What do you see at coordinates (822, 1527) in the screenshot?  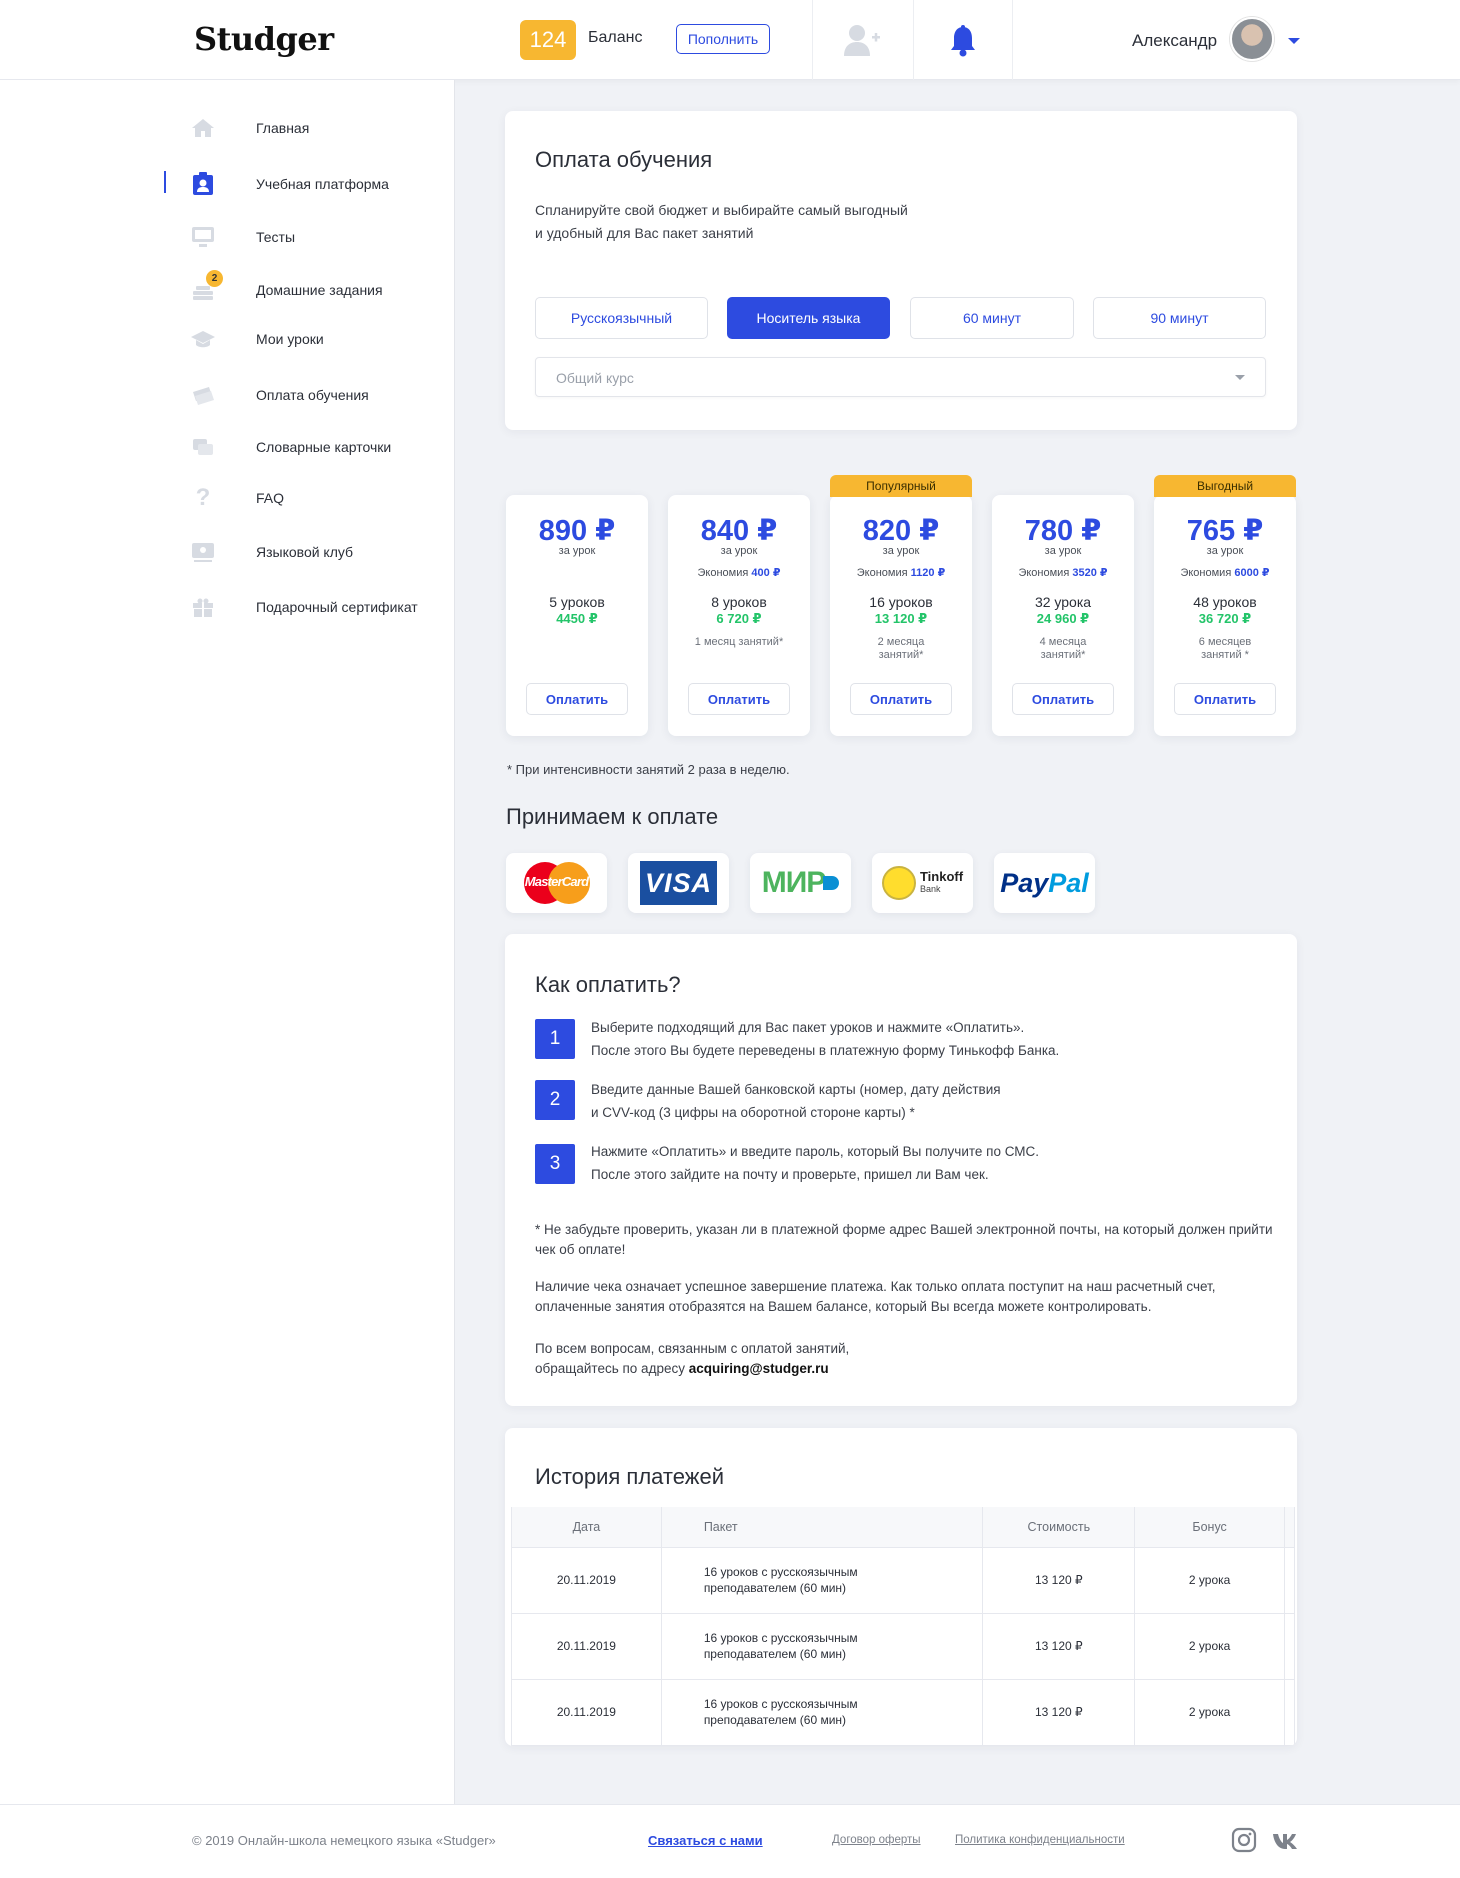 I see `column-header-package: Пакет` at bounding box center [822, 1527].